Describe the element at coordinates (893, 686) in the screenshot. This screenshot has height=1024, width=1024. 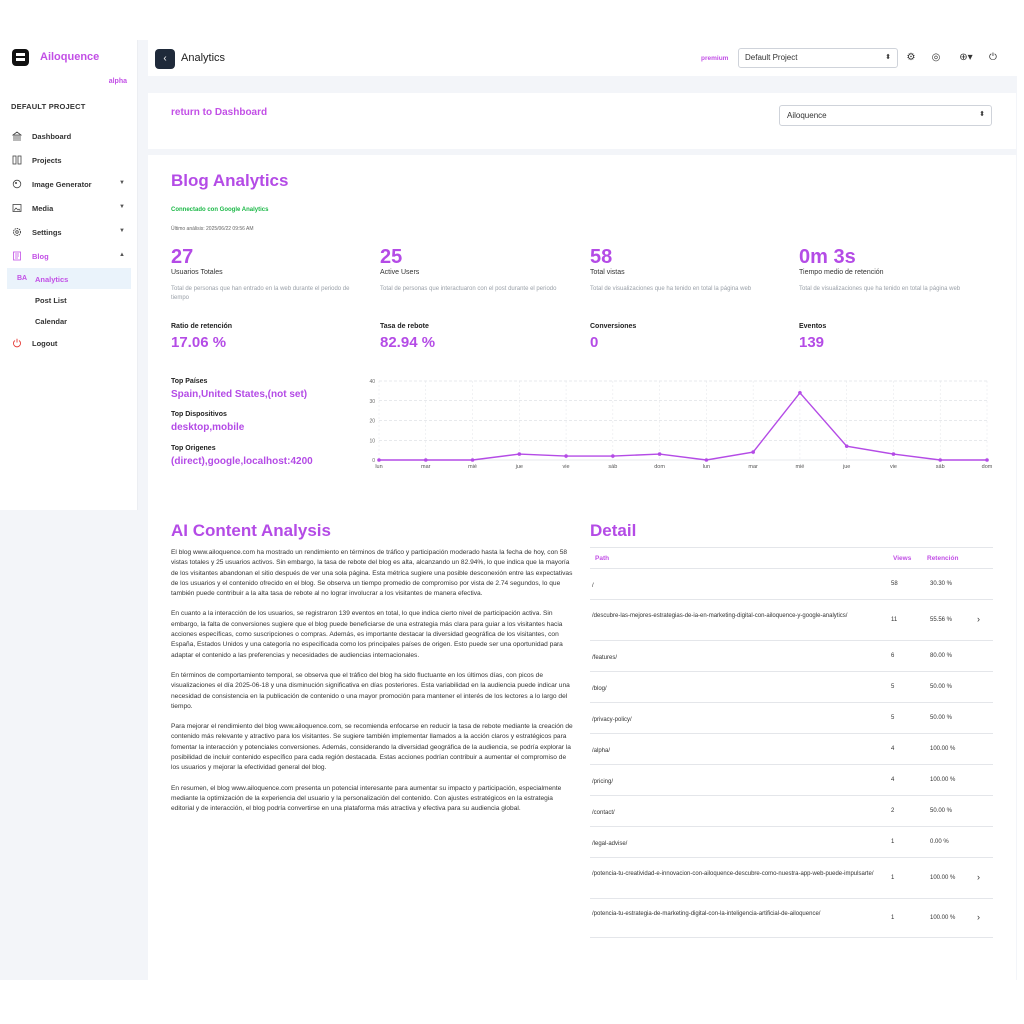
I see `row-views: 5` at that location.